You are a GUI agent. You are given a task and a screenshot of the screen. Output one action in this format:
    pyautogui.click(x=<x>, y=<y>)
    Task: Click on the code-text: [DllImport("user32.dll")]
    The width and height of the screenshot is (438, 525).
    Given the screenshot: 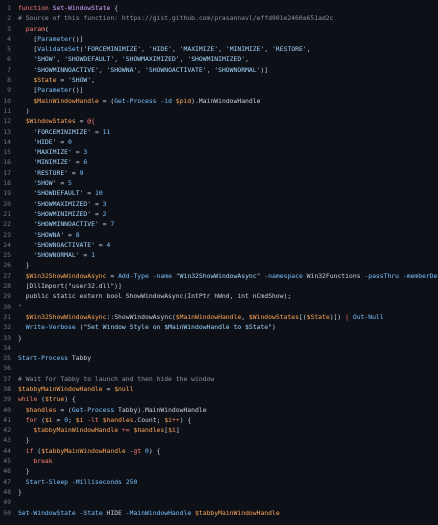 What is the action you would take?
    pyautogui.click(x=224, y=286)
    